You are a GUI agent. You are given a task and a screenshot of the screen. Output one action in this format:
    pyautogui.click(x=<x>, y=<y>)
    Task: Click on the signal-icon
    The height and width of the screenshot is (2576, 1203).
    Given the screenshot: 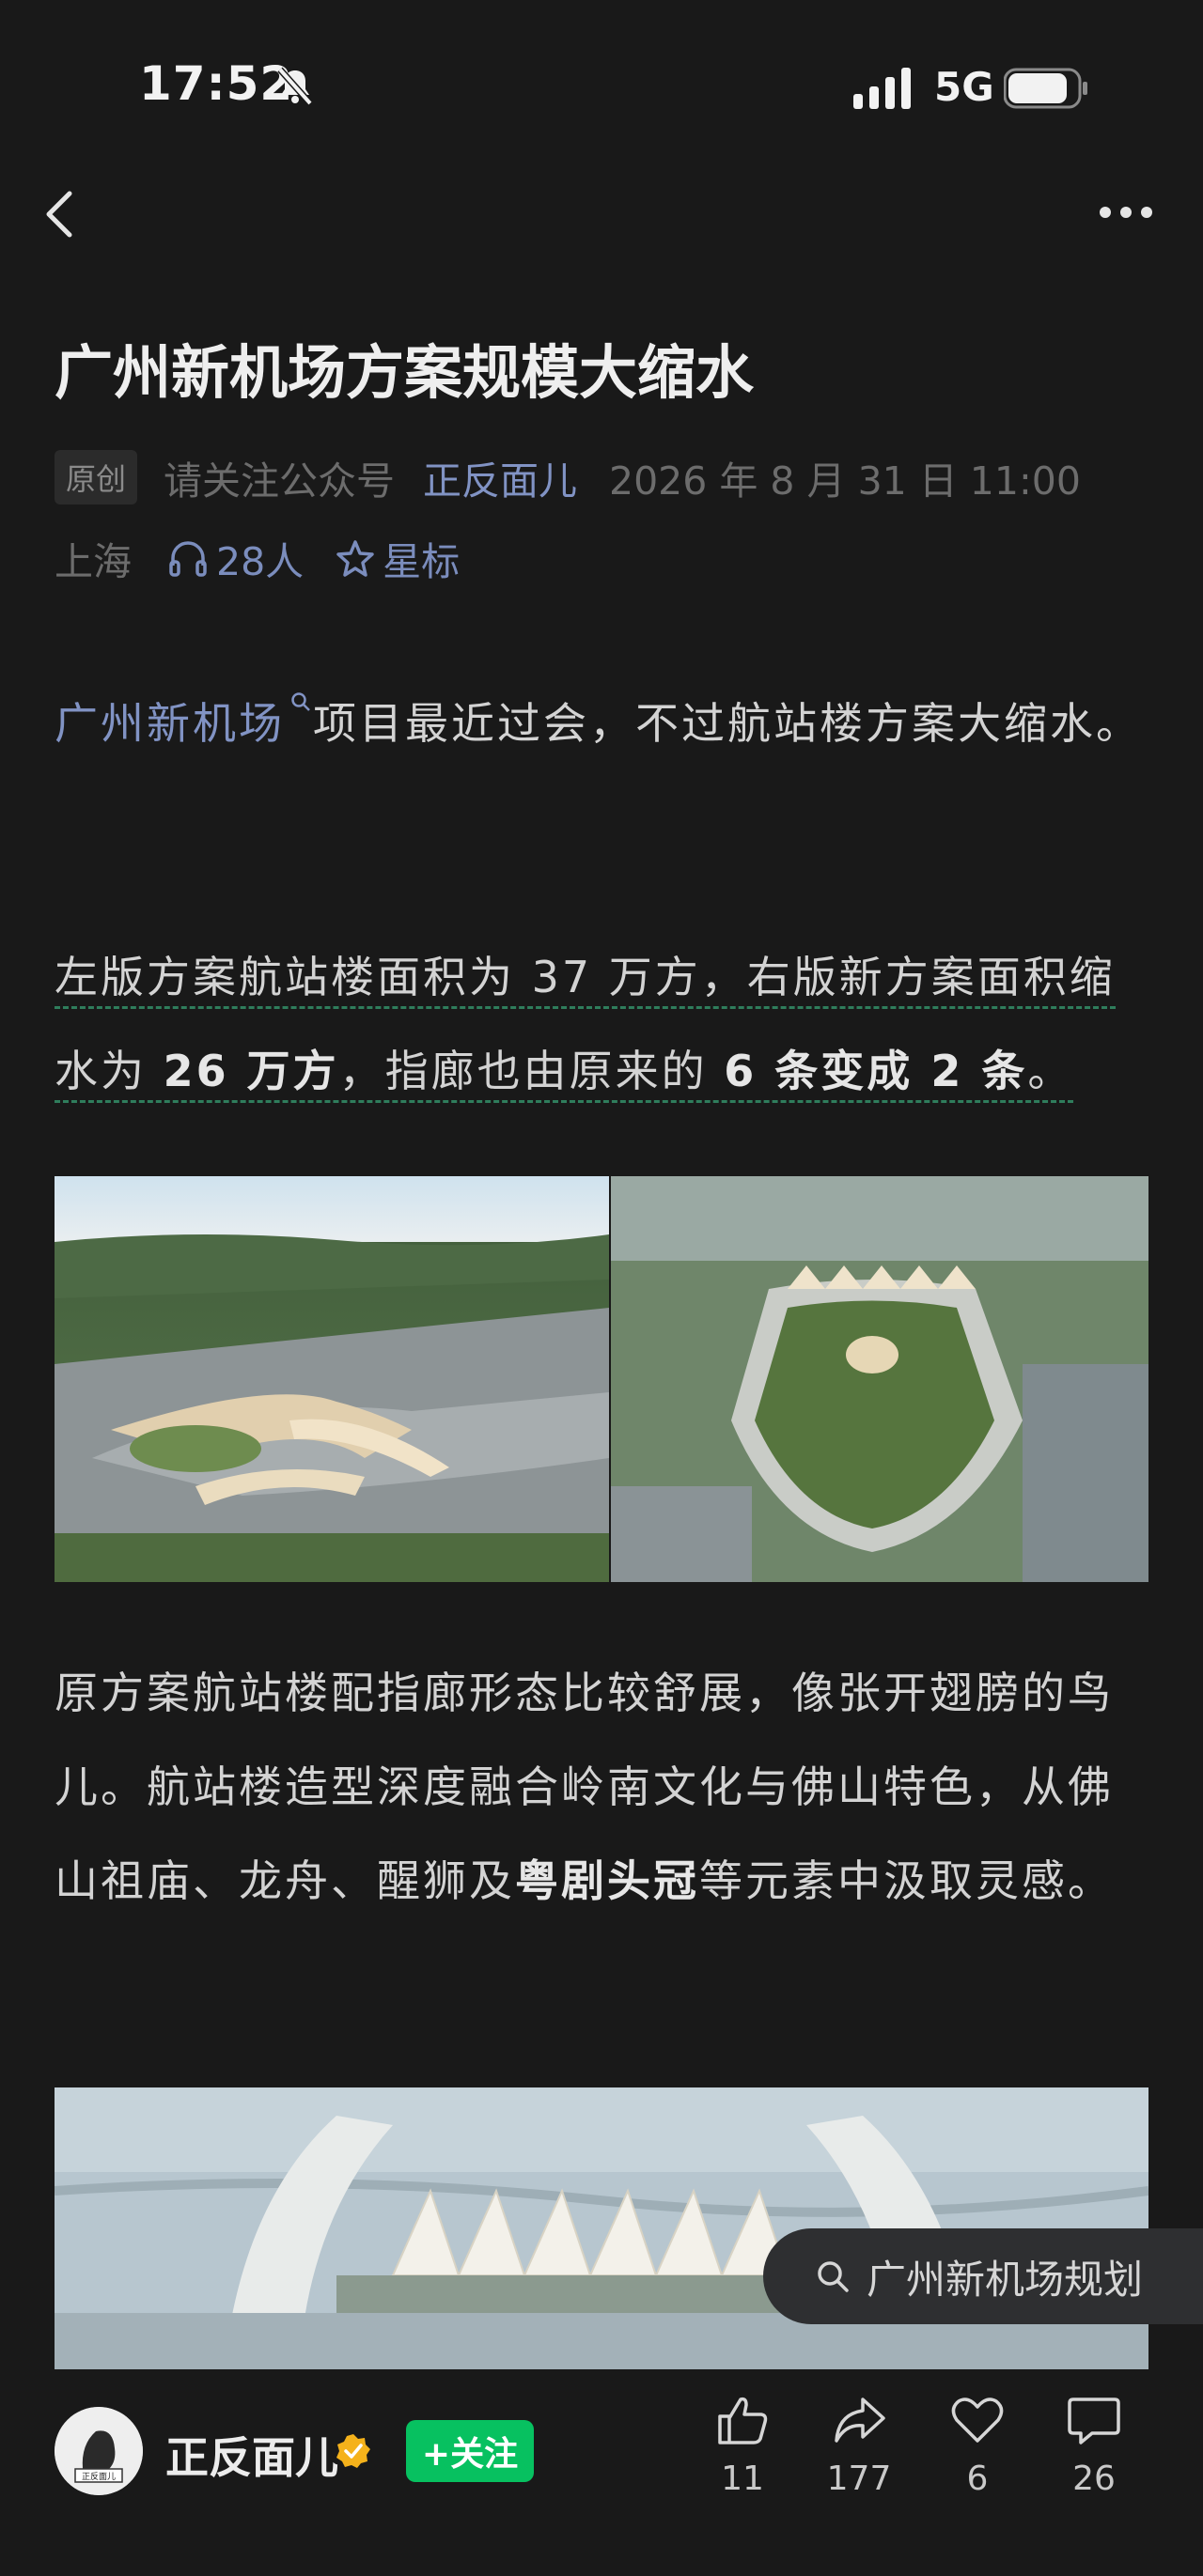 What is the action you would take?
    pyautogui.click(x=882, y=89)
    